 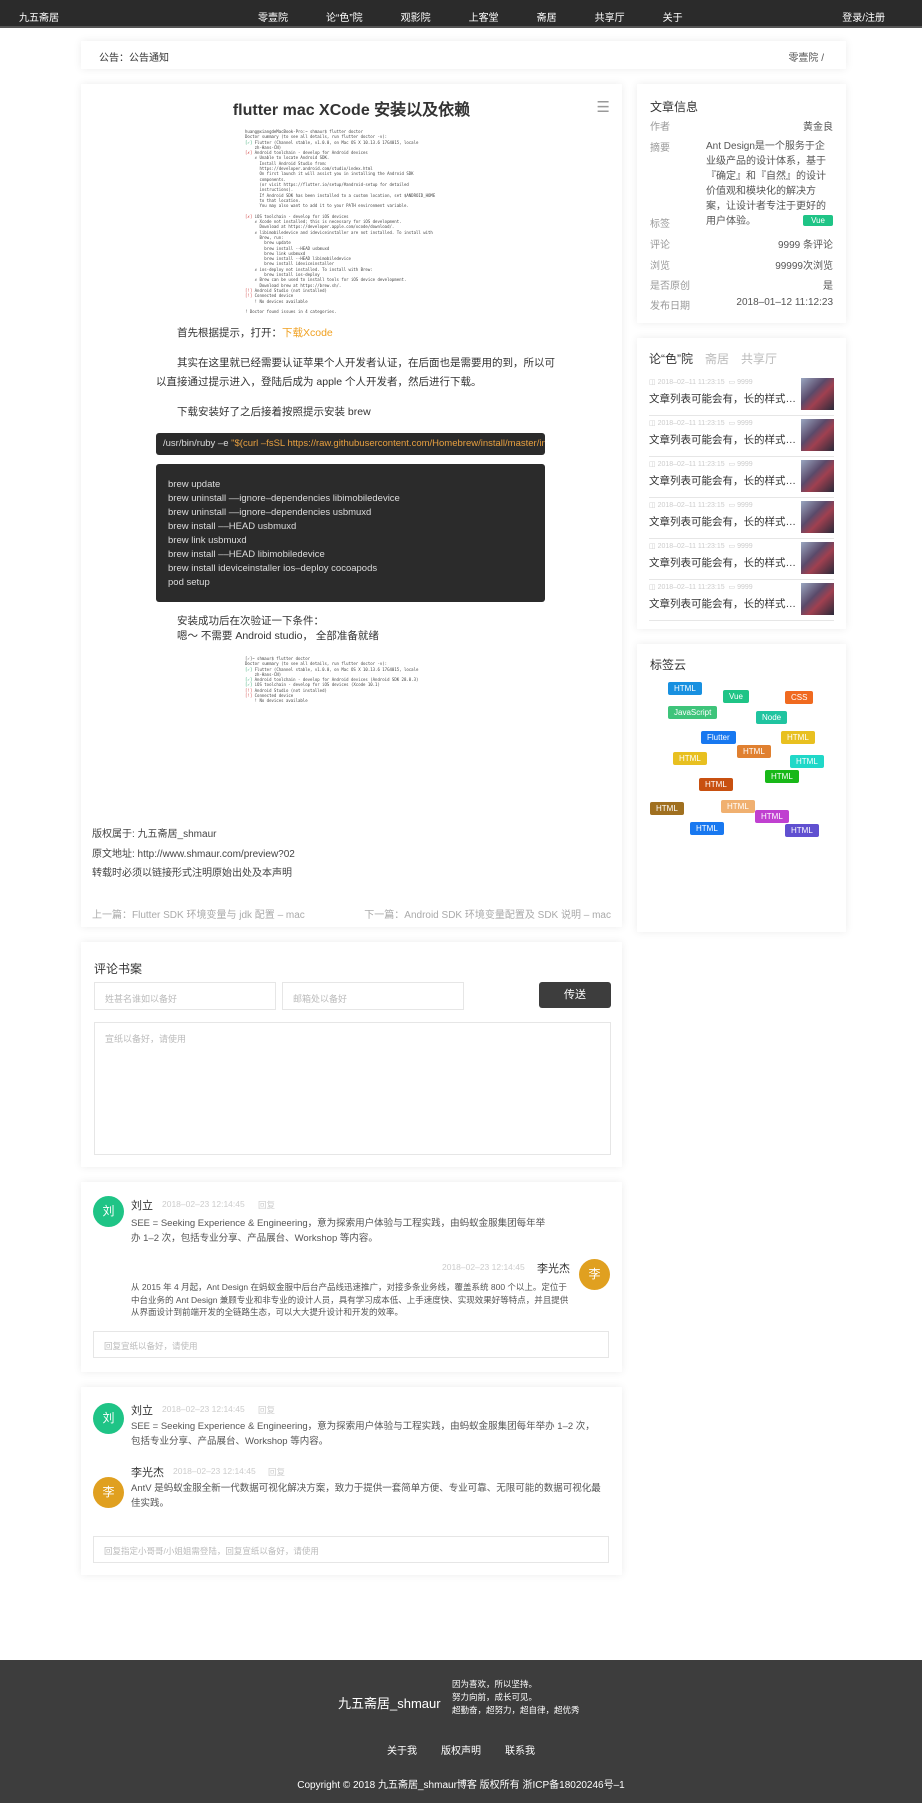 I want to click on info-date-row: 发布日期 2018–01–12 11:12:23, so click(x=741, y=304).